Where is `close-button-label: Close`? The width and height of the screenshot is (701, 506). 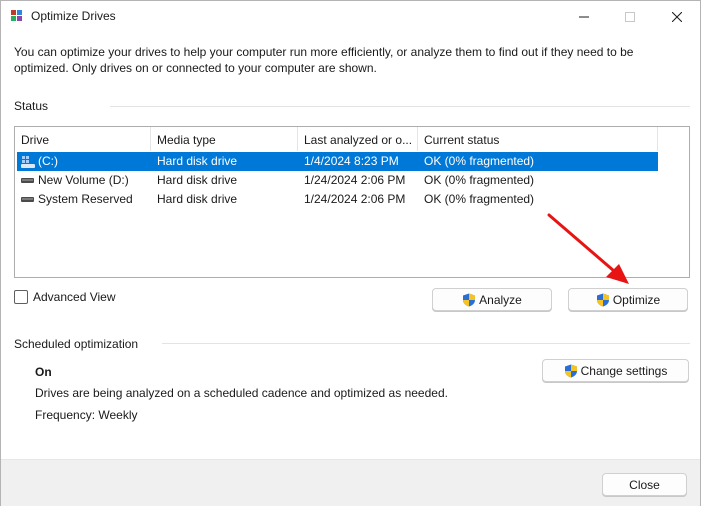
close-button-label: Close is located at coordinates (644, 484).